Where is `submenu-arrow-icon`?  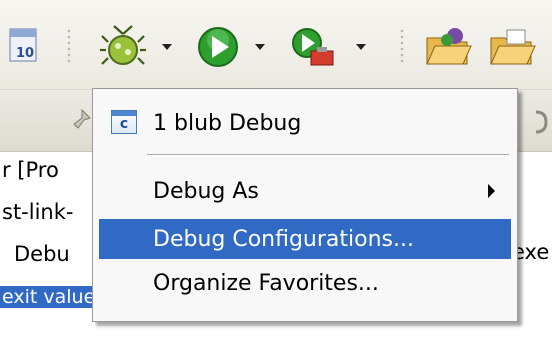
submenu-arrow-icon is located at coordinates (491, 191).